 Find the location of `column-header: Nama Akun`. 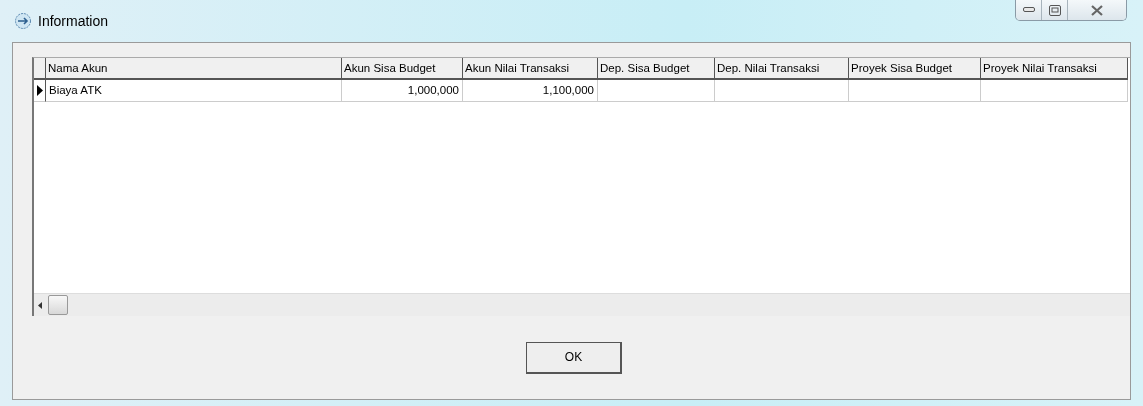

column-header: Nama Akun is located at coordinates (194, 69).